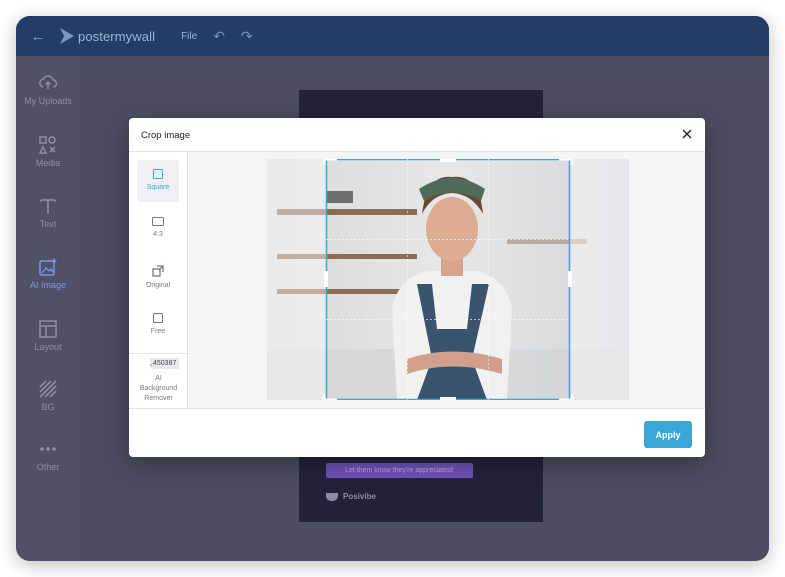  What do you see at coordinates (332, 496) in the screenshot?
I see `cup-logo-icon` at bounding box center [332, 496].